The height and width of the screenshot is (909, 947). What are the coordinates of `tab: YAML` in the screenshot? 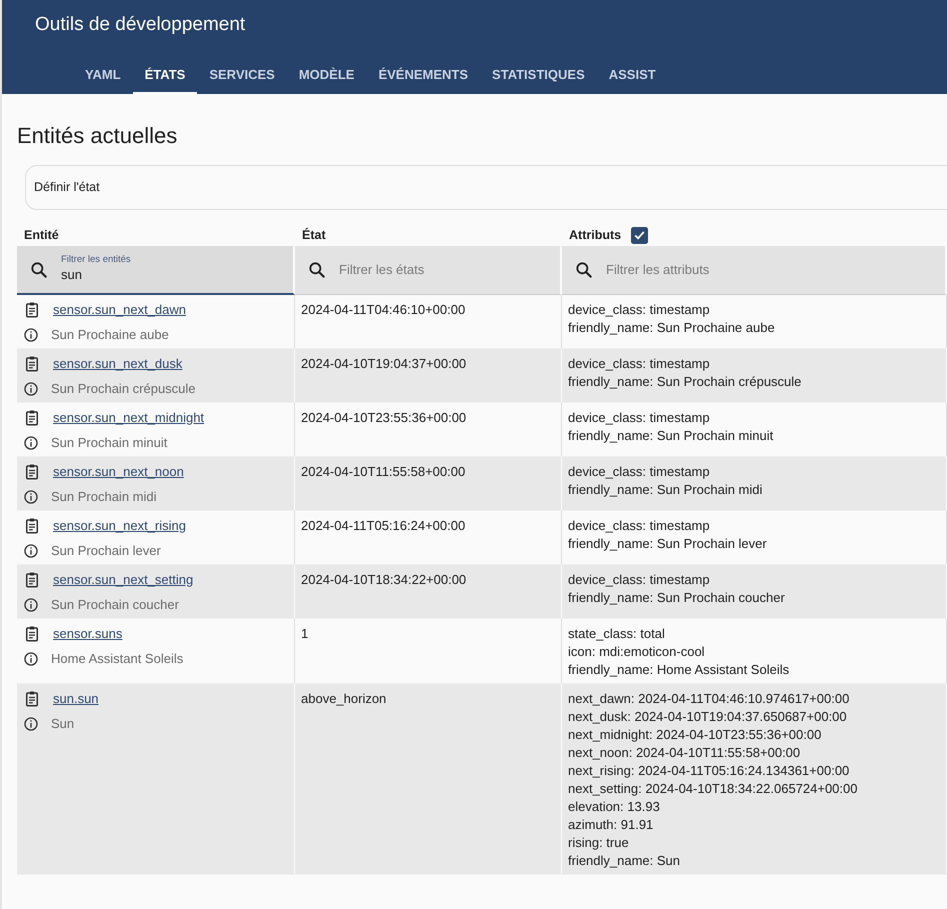 It's located at (103, 76).